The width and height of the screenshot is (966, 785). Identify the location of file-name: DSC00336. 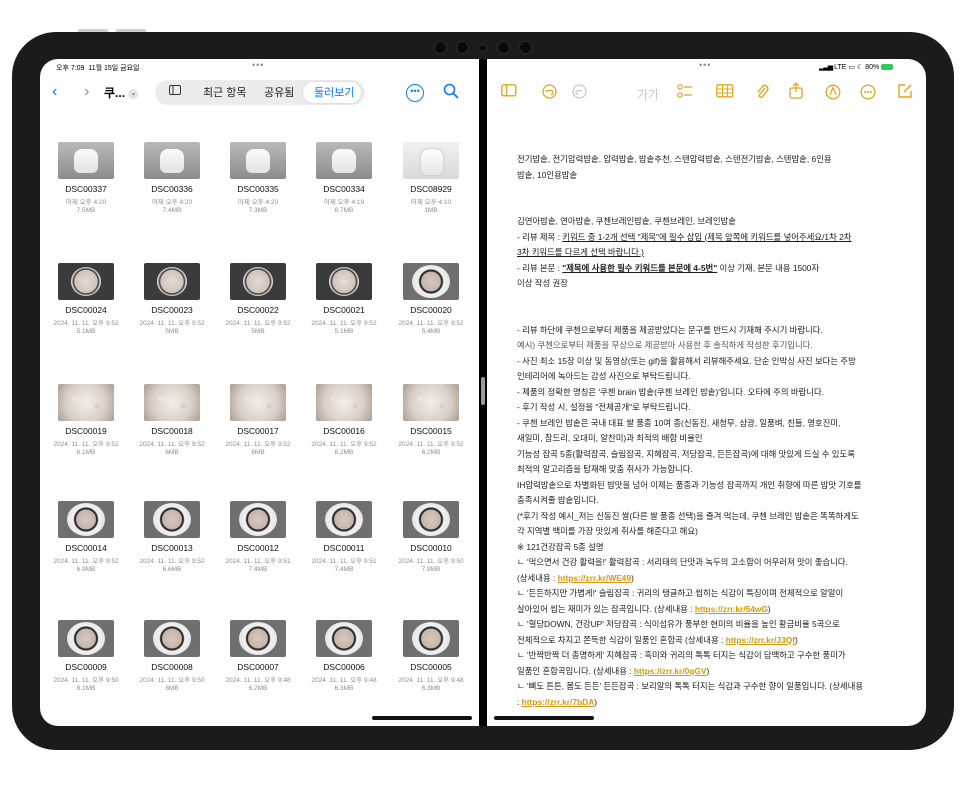
(172, 189).